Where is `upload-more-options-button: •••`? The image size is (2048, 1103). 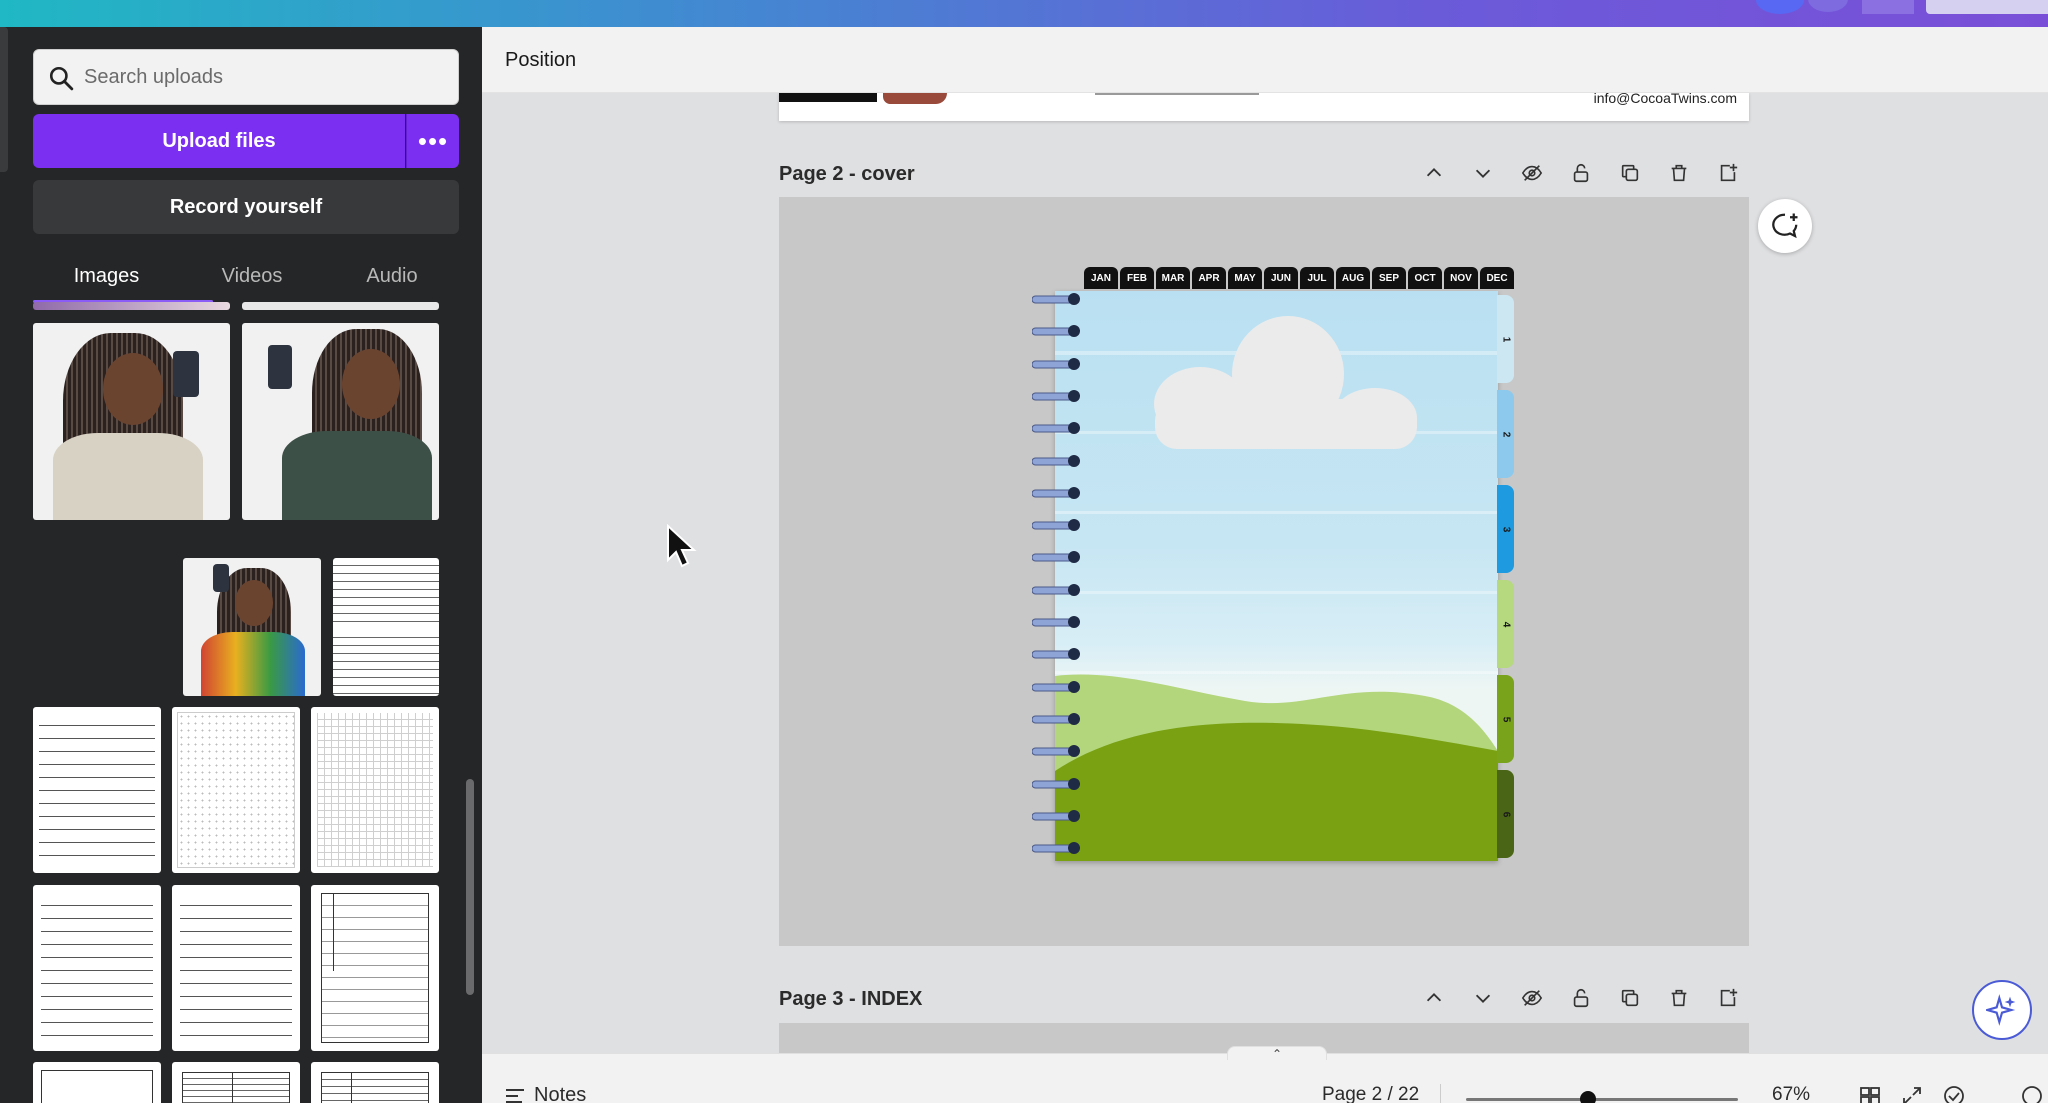
upload-more-options-button: ••• is located at coordinates (432, 141).